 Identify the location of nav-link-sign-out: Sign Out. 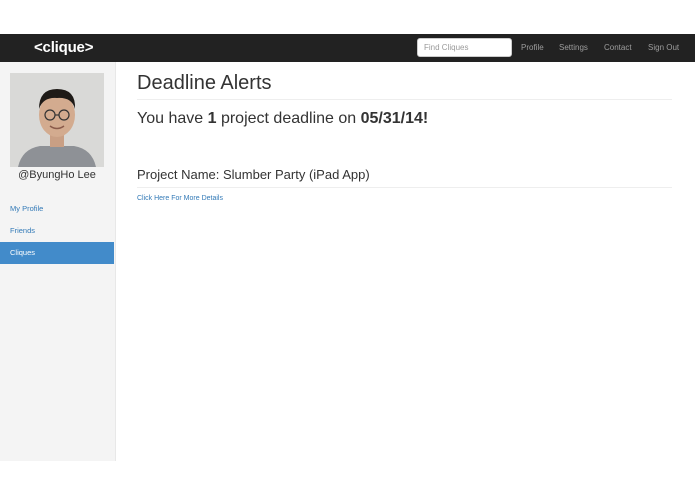
(663, 47).